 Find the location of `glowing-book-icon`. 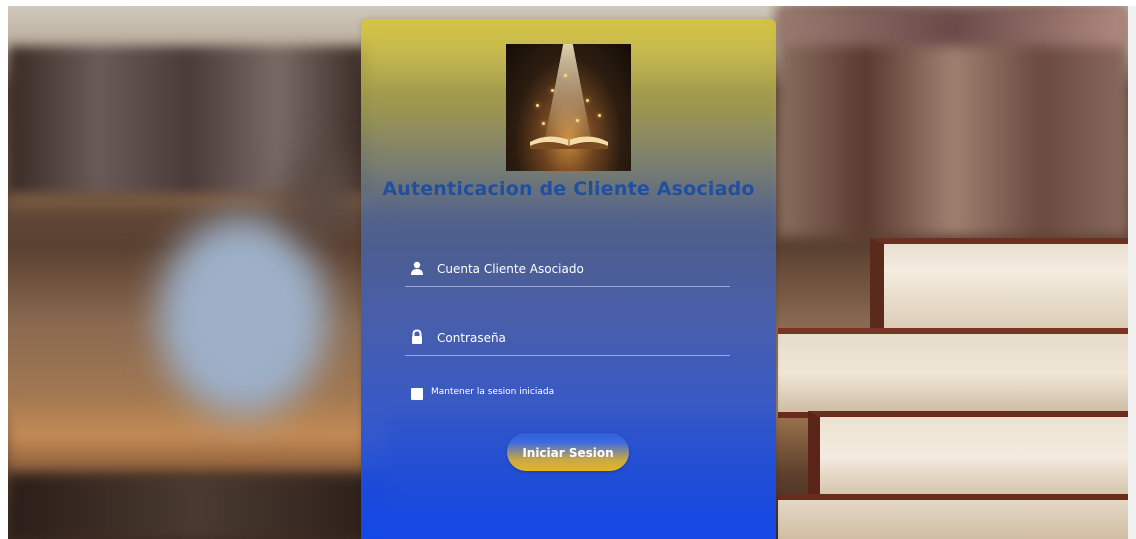

glowing-book-icon is located at coordinates (568, 107).